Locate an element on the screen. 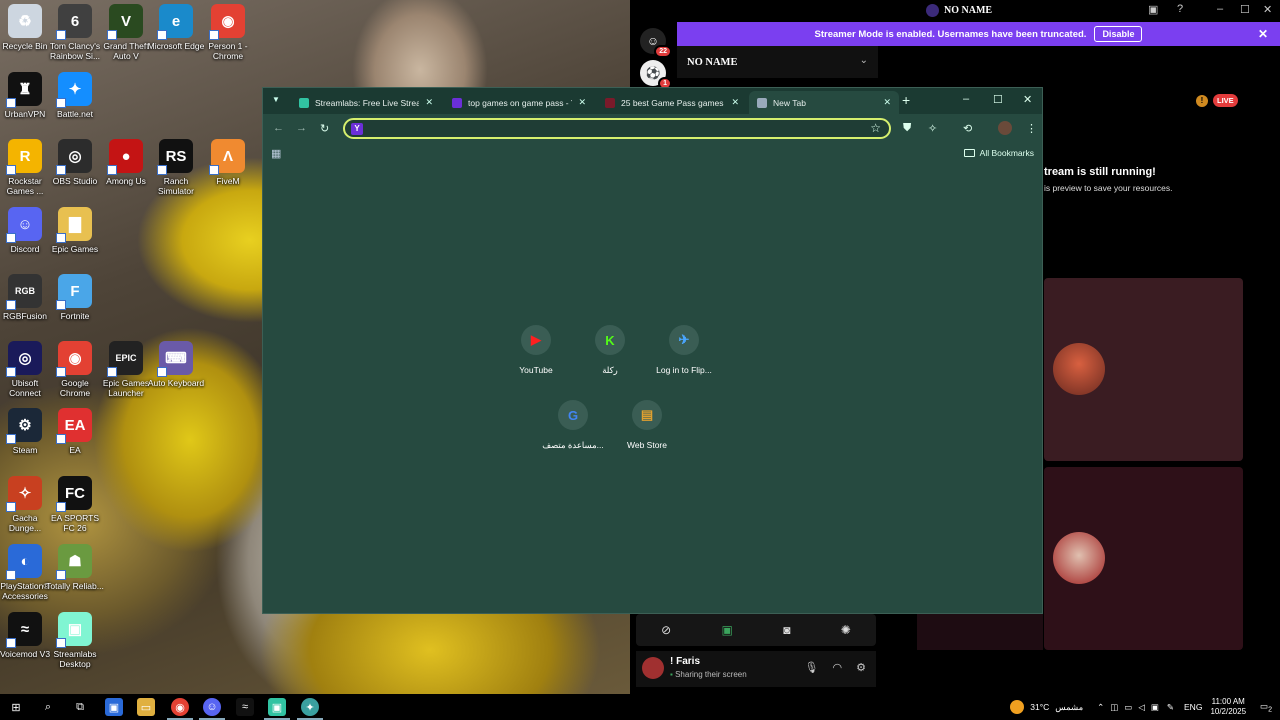 The height and width of the screenshot is (720, 1280). desktop-icon-label: Ranch Simulator is located at coordinates (176, 186).